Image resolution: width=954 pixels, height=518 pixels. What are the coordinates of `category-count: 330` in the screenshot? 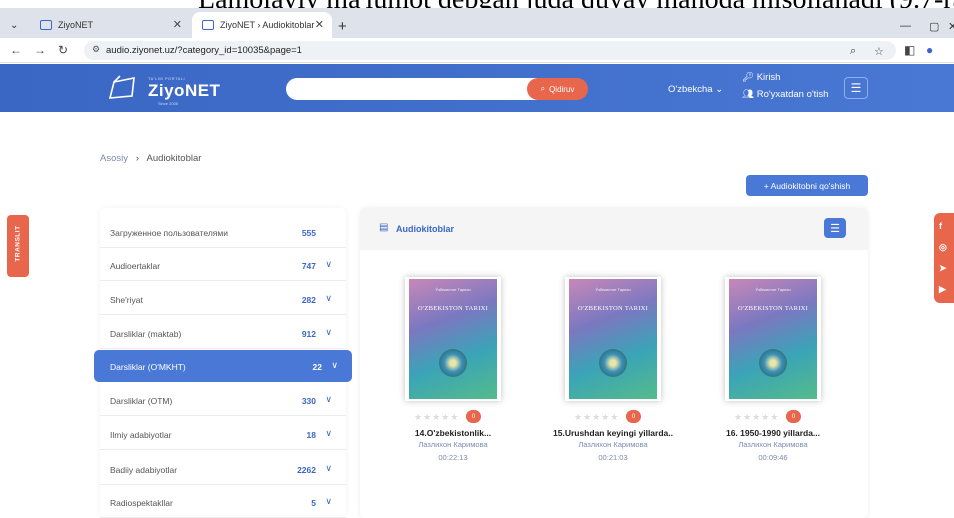 It's located at (308, 401).